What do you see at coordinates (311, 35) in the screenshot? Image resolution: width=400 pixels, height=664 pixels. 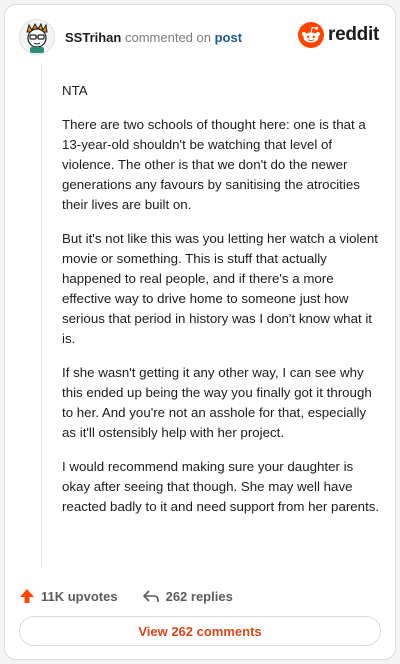 I see `reddit-logo-icon` at bounding box center [311, 35].